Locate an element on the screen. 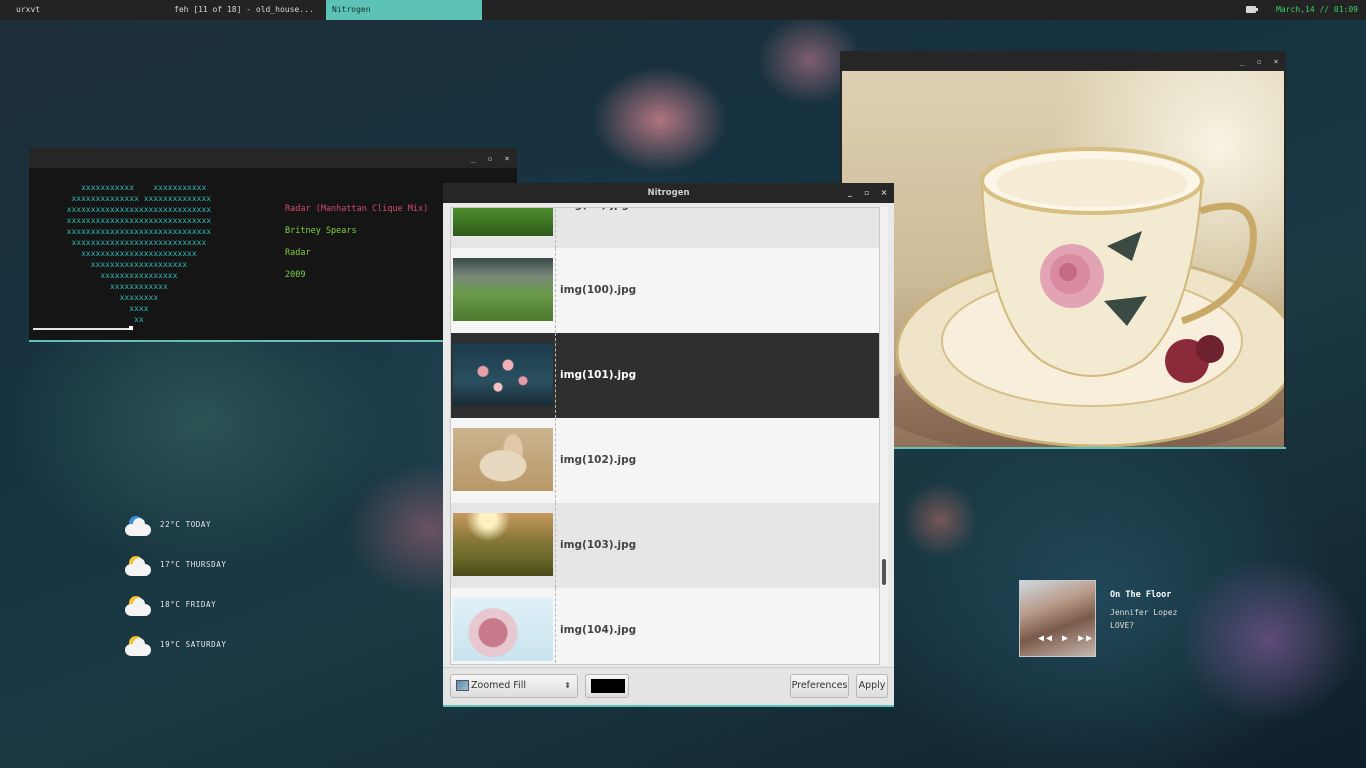  track-album: Radar is located at coordinates (298, 253).